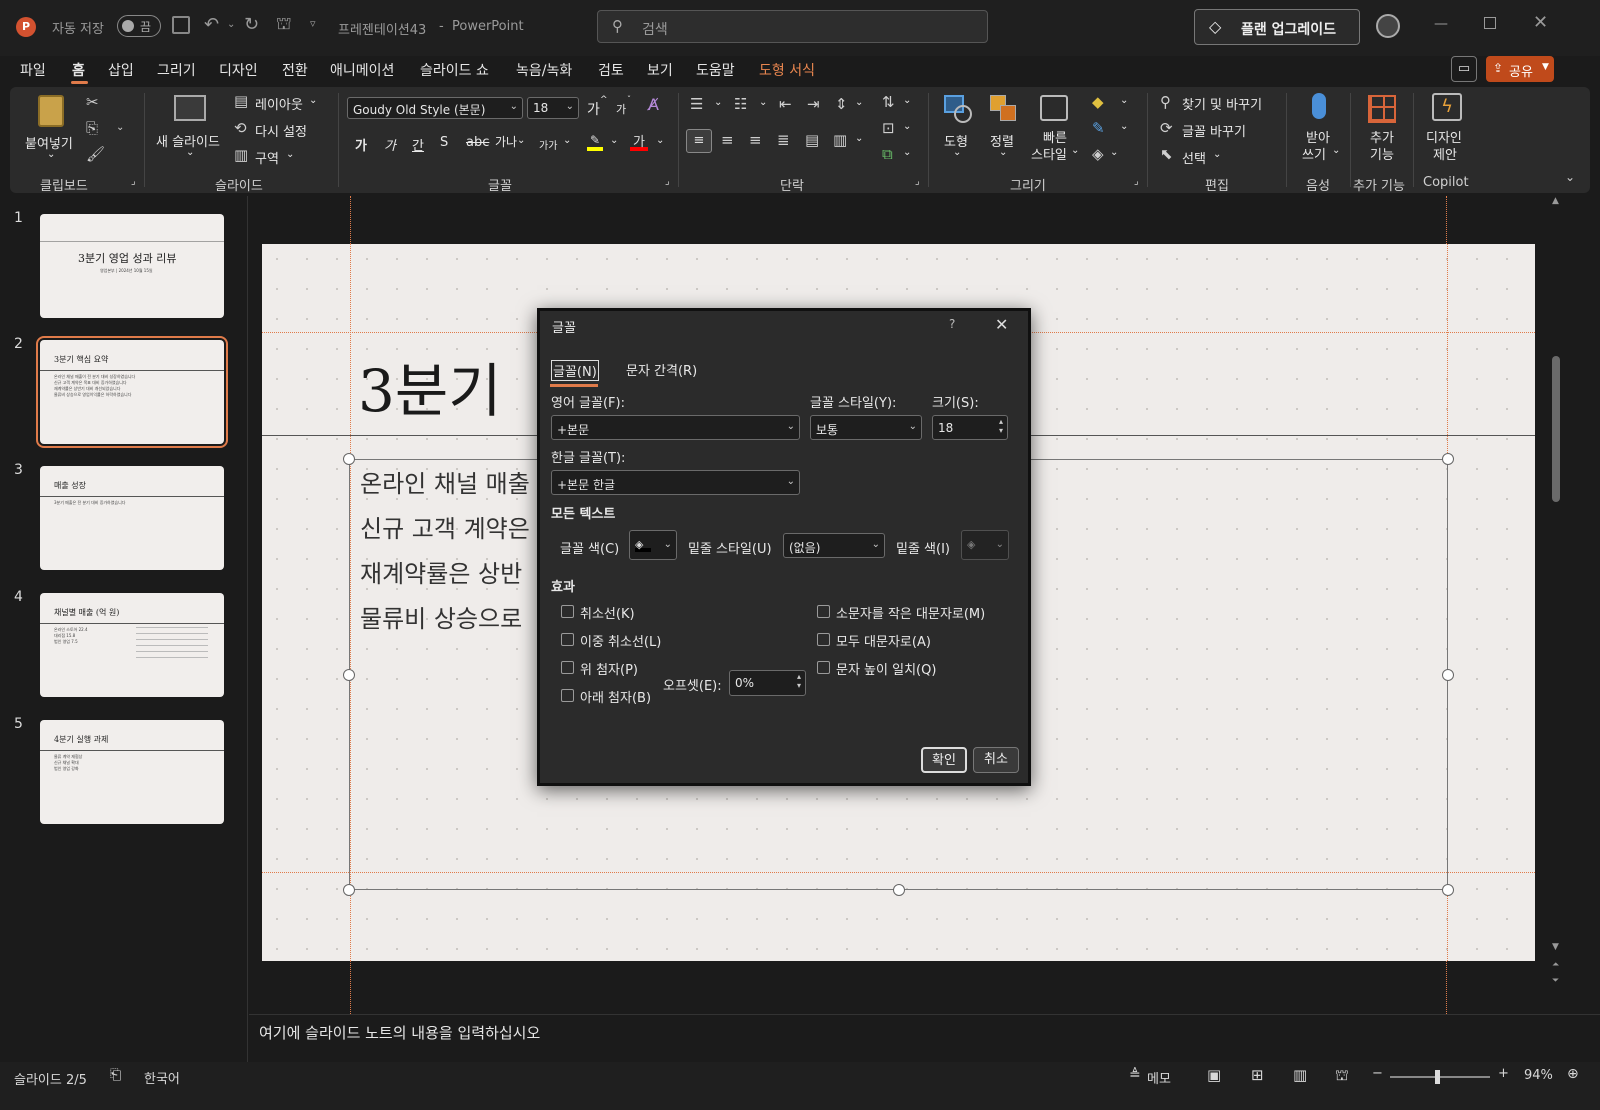 The height and width of the screenshot is (1110, 1600). Describe the element at coordinates (435, 108) in the screenshot. I see `font-name-combo: Goudy Old Style (본문) ⌄` at that location.